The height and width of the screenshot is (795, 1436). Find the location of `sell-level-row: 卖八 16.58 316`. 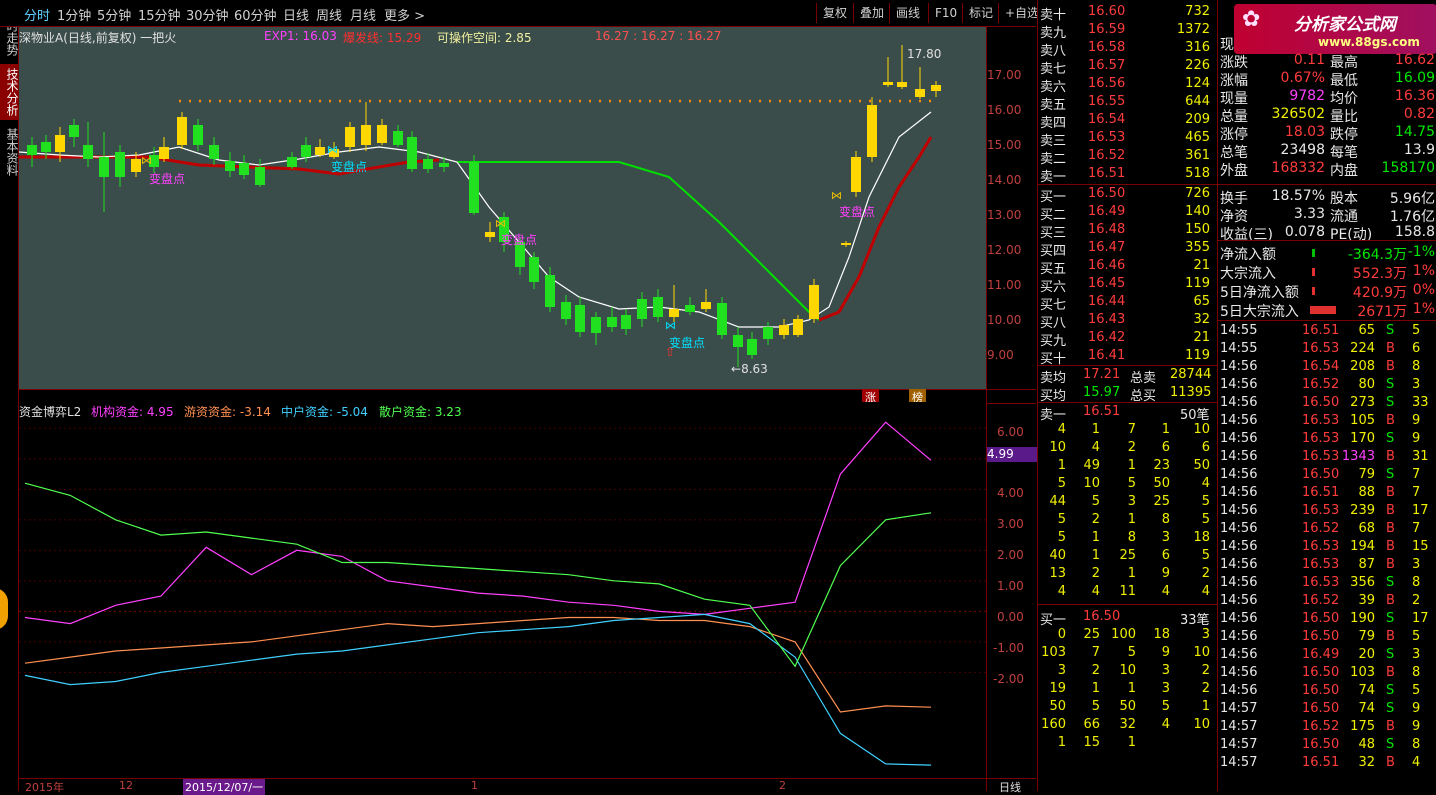

sell-level-row: 卖八 16.58 316 is located at coordinates (1128, 49).